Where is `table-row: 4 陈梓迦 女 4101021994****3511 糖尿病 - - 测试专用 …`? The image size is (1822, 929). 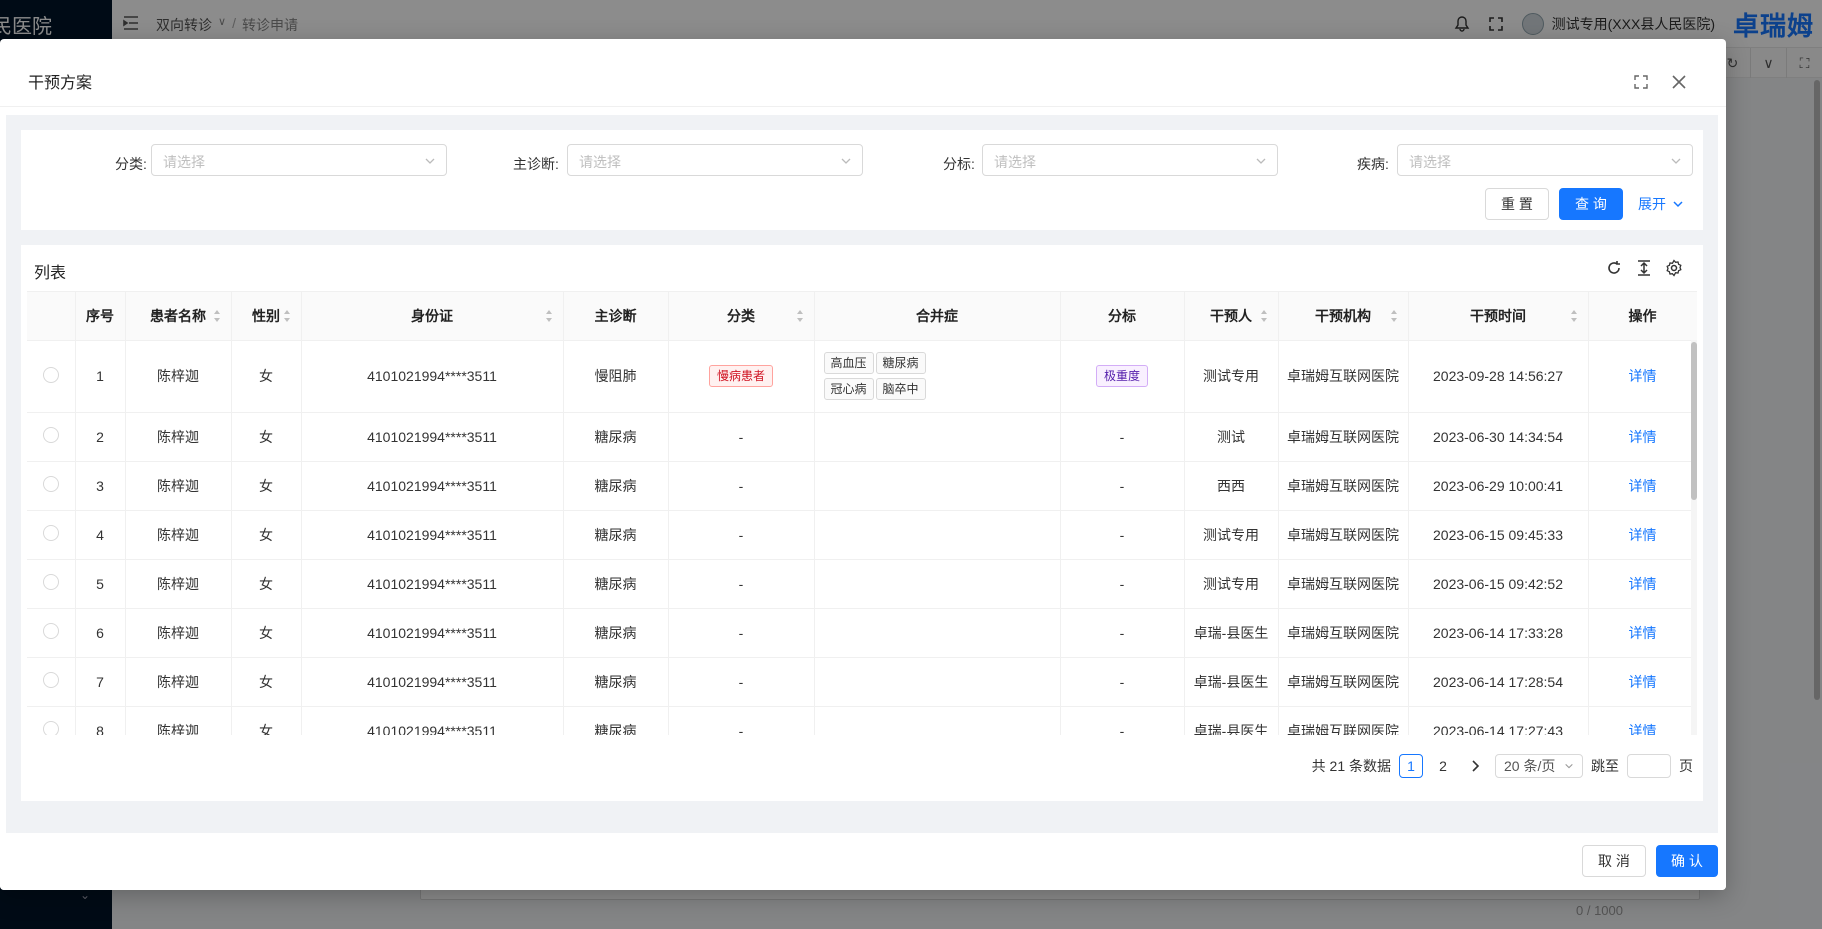
table-row: 4 陈梓迦 女 4101021994****3511 糖尿病 - - 测试专用 … is located at coordinates (862, 535).